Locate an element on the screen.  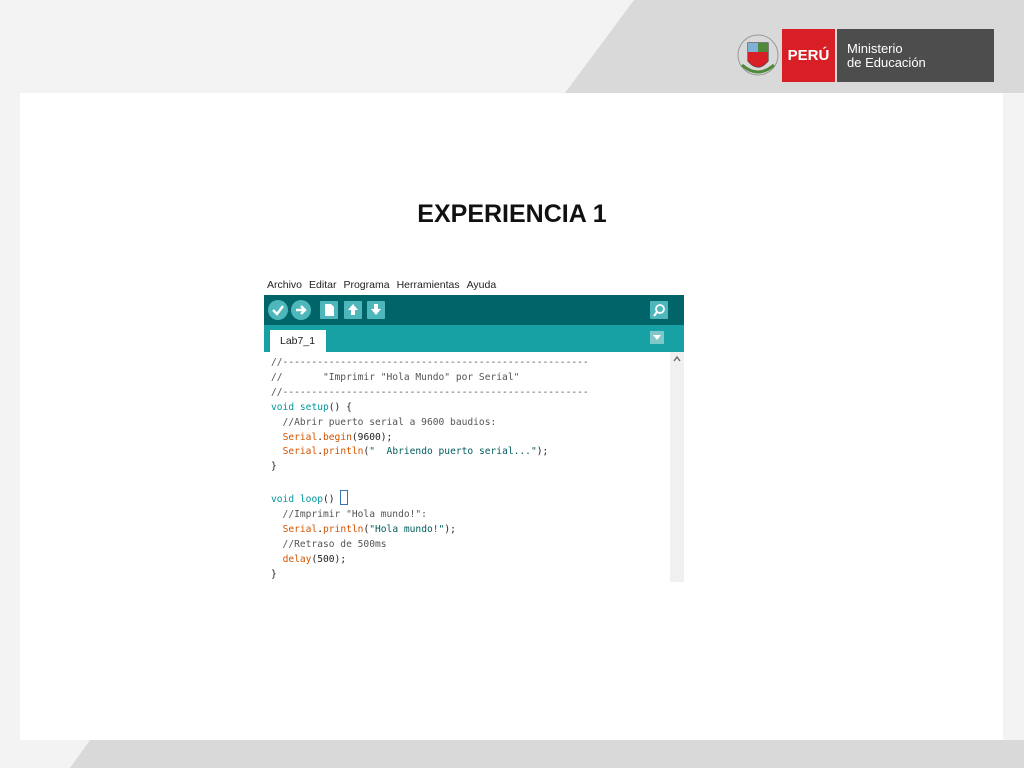
editor-scrollbar is located at coordinates (677, 467).